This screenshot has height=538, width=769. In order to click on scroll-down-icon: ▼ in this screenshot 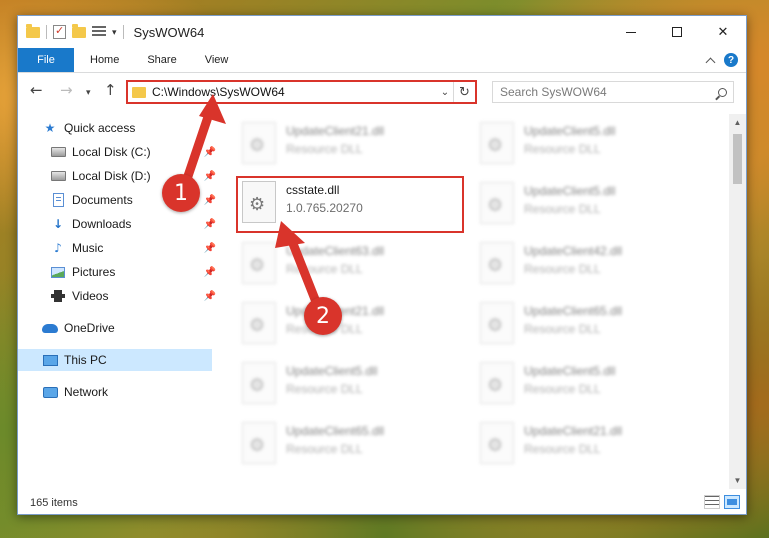, I will do `click(737, 480)`.